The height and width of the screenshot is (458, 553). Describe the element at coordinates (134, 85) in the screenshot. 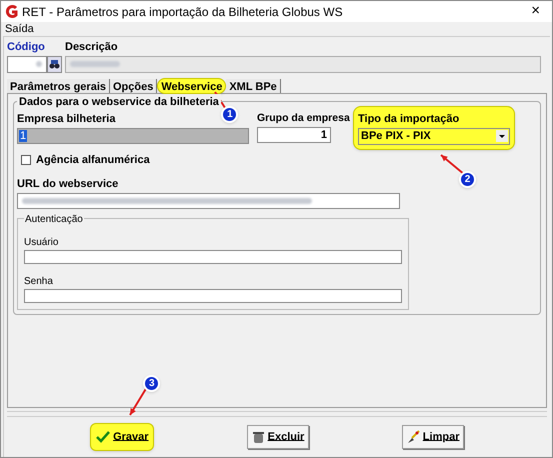

I see `tab: Opções` at that location.